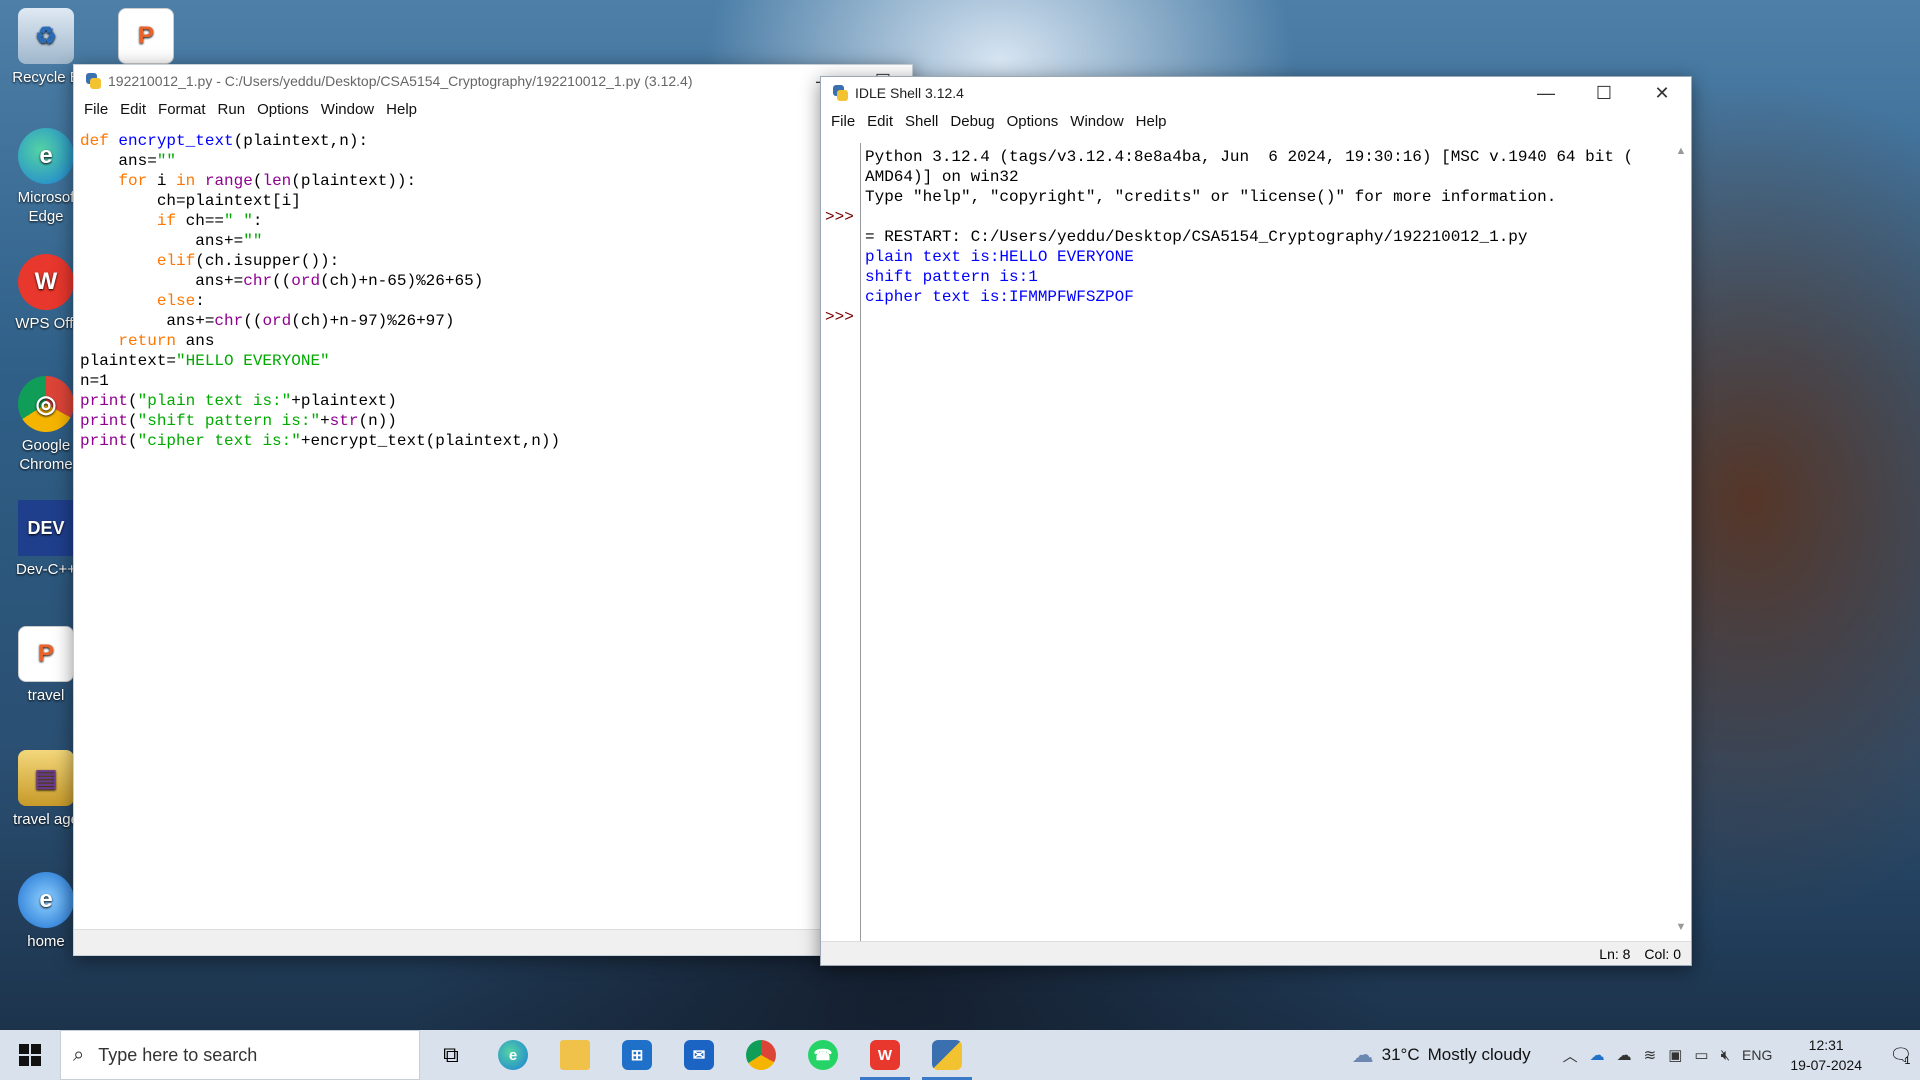 The height and width of the screenshot is (1080, 1920). What do you see at coordinates (1479, 1054) in the screenshot?
I see `weather-desc: Mostly cloudy` at bounding box center [1479, 1054].